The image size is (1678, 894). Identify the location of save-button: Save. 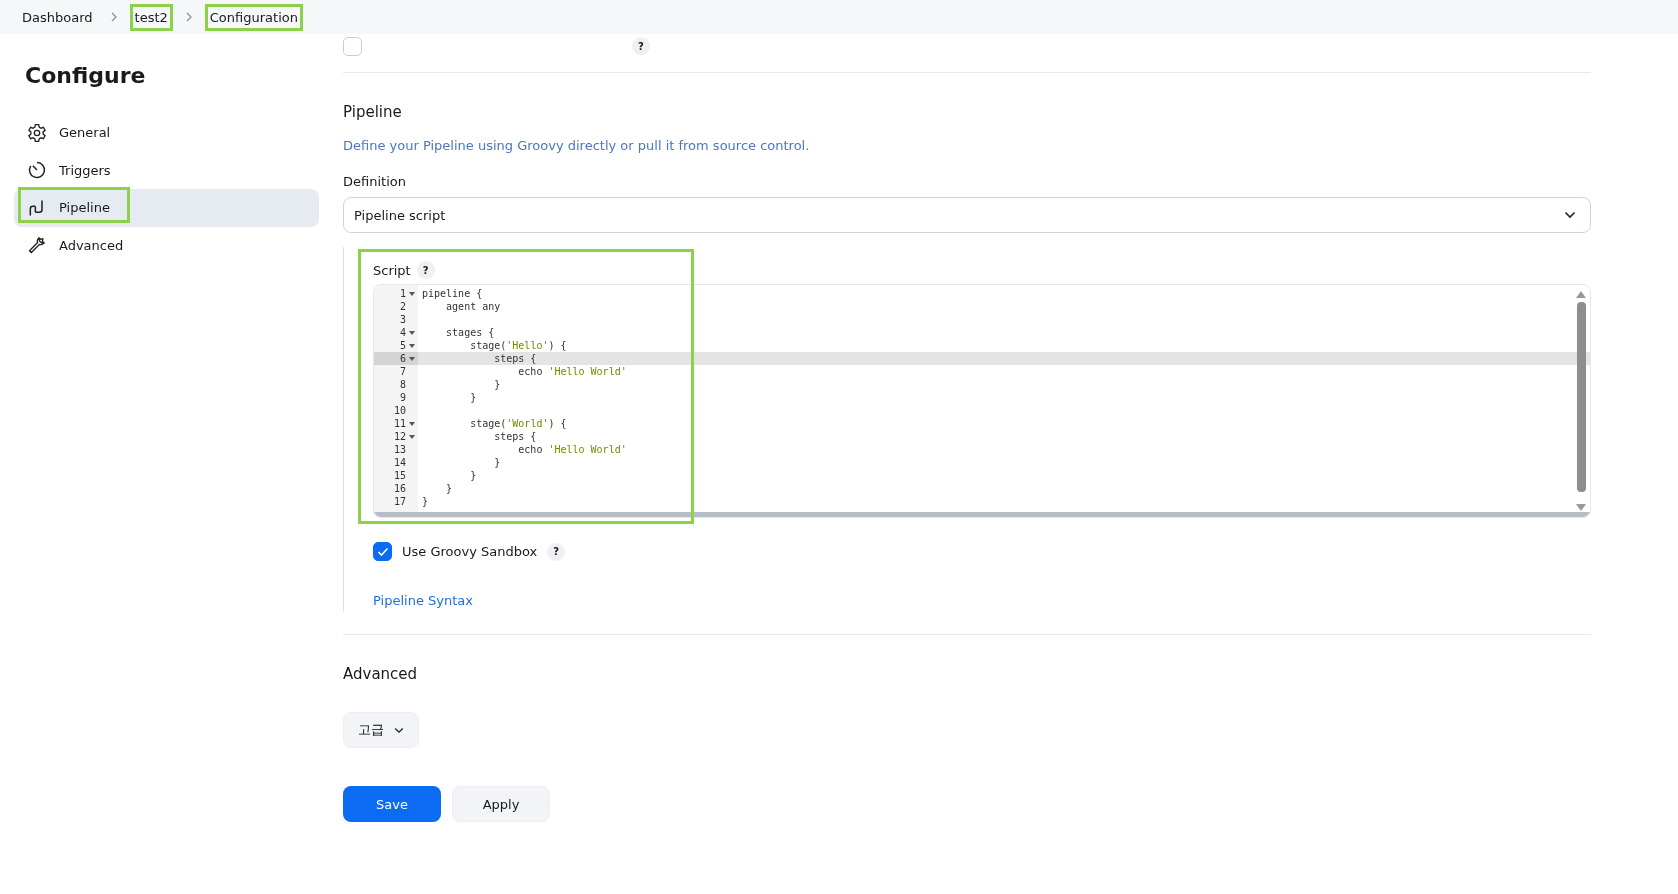
(392, 804).